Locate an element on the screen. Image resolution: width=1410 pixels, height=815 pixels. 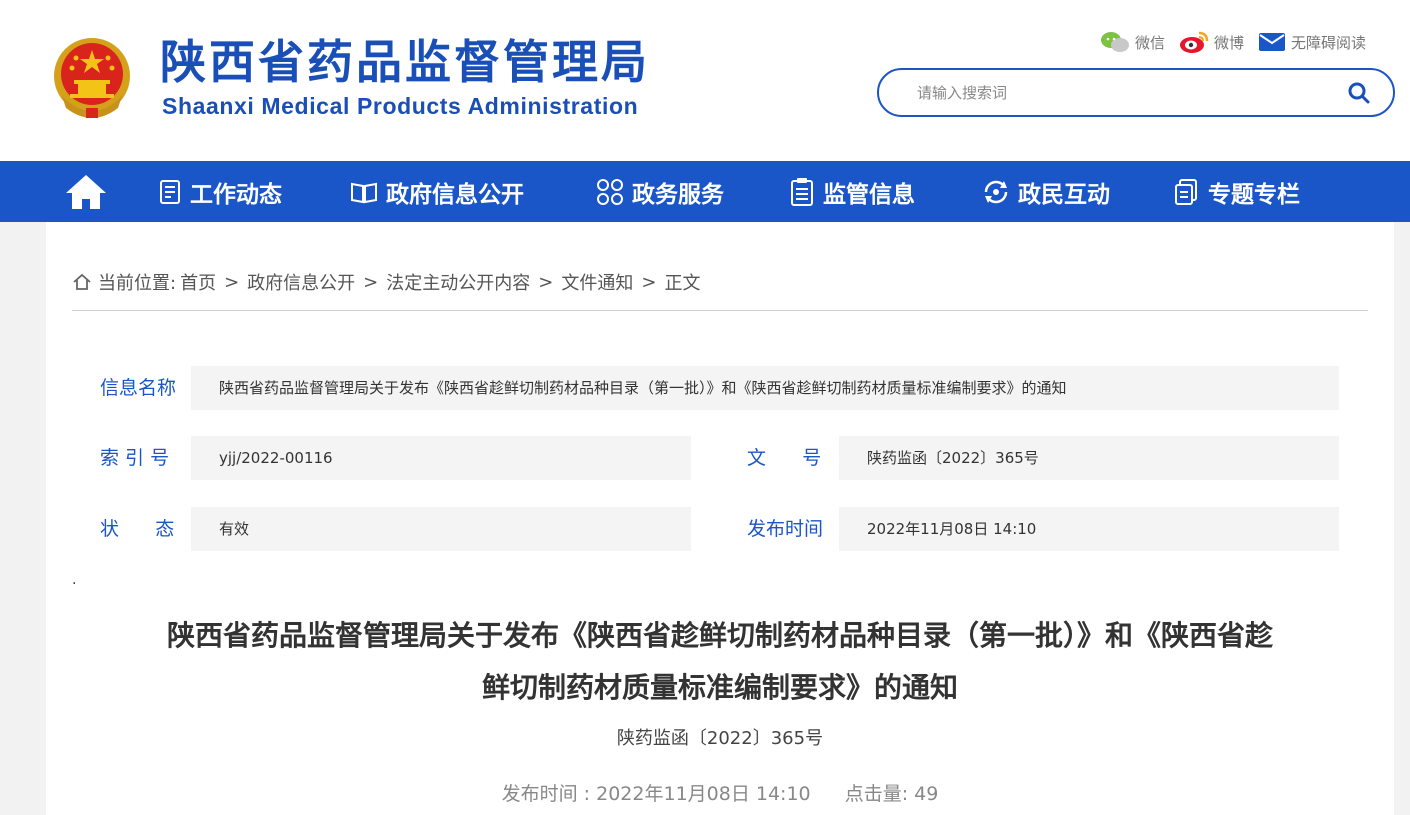
nav-item-supervision: 监管信息 is located at coordinates (852, 191).